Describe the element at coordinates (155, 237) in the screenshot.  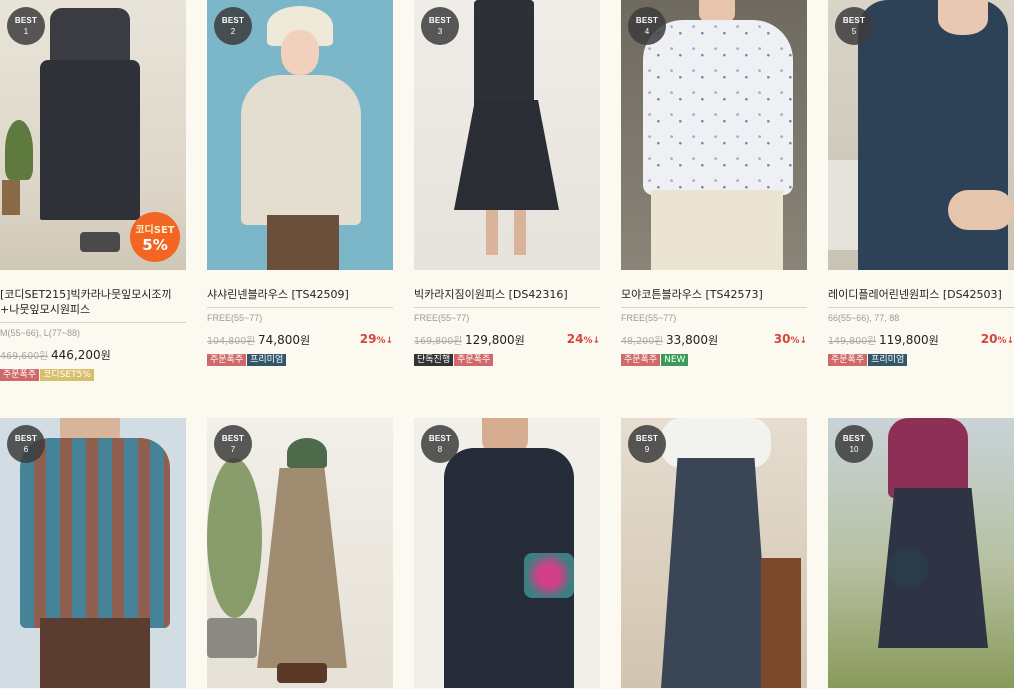
I see `coupon-badge: 코디SET 5%` at that location.